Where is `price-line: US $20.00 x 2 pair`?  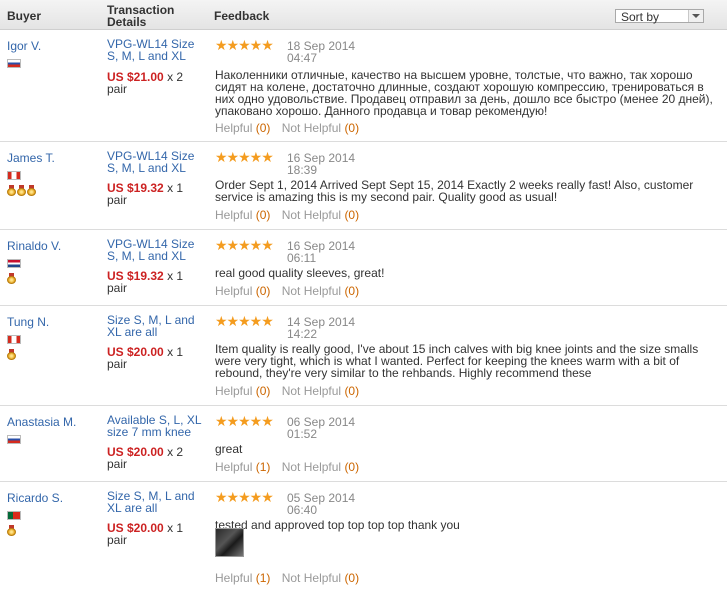 price-line: US $20.00 x 2 pair is located at coordinates (157, 458).